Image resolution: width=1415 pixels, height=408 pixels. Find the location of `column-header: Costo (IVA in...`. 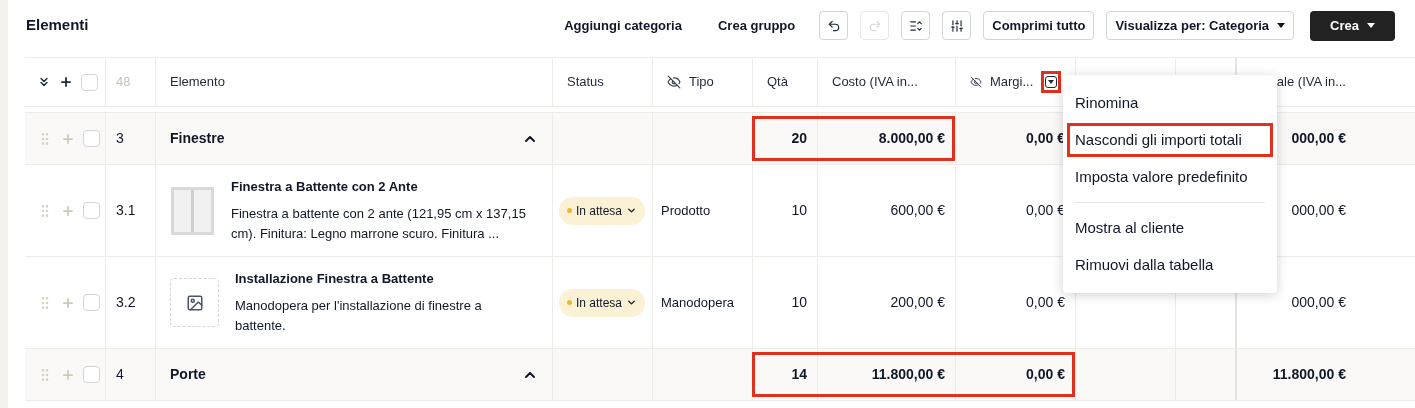

column-header: Costo (IVA in... is located at coordinates (875, 82).